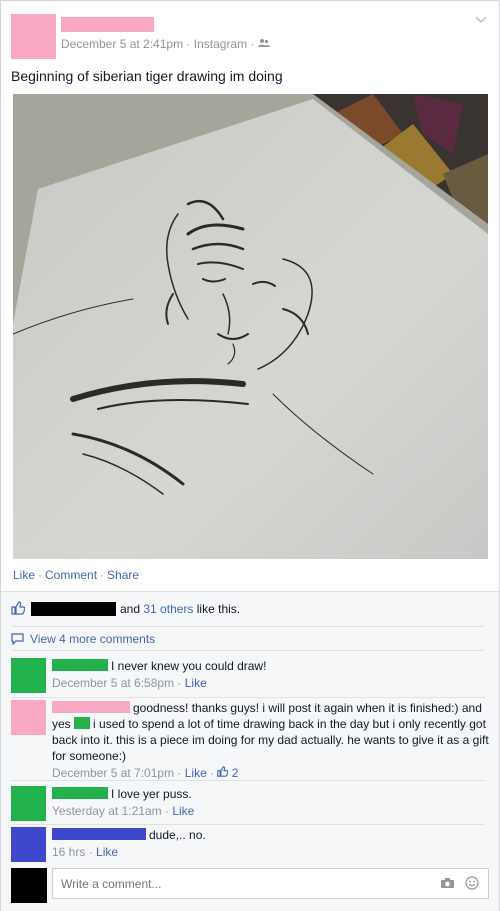 The height and width of the screenshot is (911, 500). I want to click on author-name-redacted, so click(107, 24).